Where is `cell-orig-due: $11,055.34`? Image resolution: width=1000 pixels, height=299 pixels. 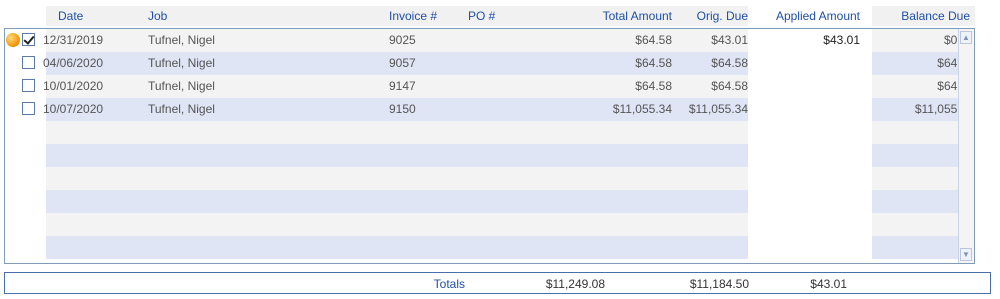 cell-orig-due: $11,055.34 is located at coordinates (718, 109).